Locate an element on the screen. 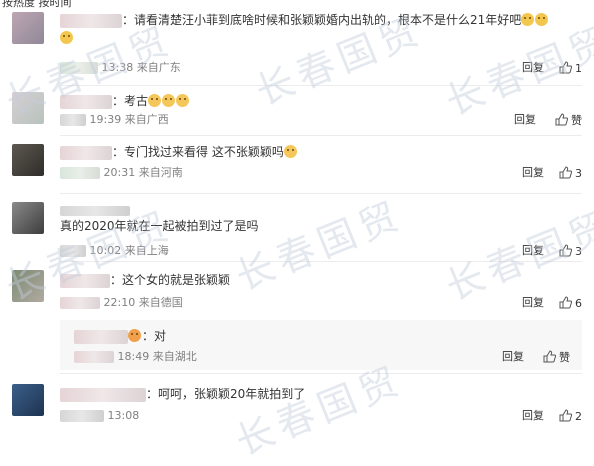  sort-tabs: 按热度 按时间 is located at coordinates (297, 4).